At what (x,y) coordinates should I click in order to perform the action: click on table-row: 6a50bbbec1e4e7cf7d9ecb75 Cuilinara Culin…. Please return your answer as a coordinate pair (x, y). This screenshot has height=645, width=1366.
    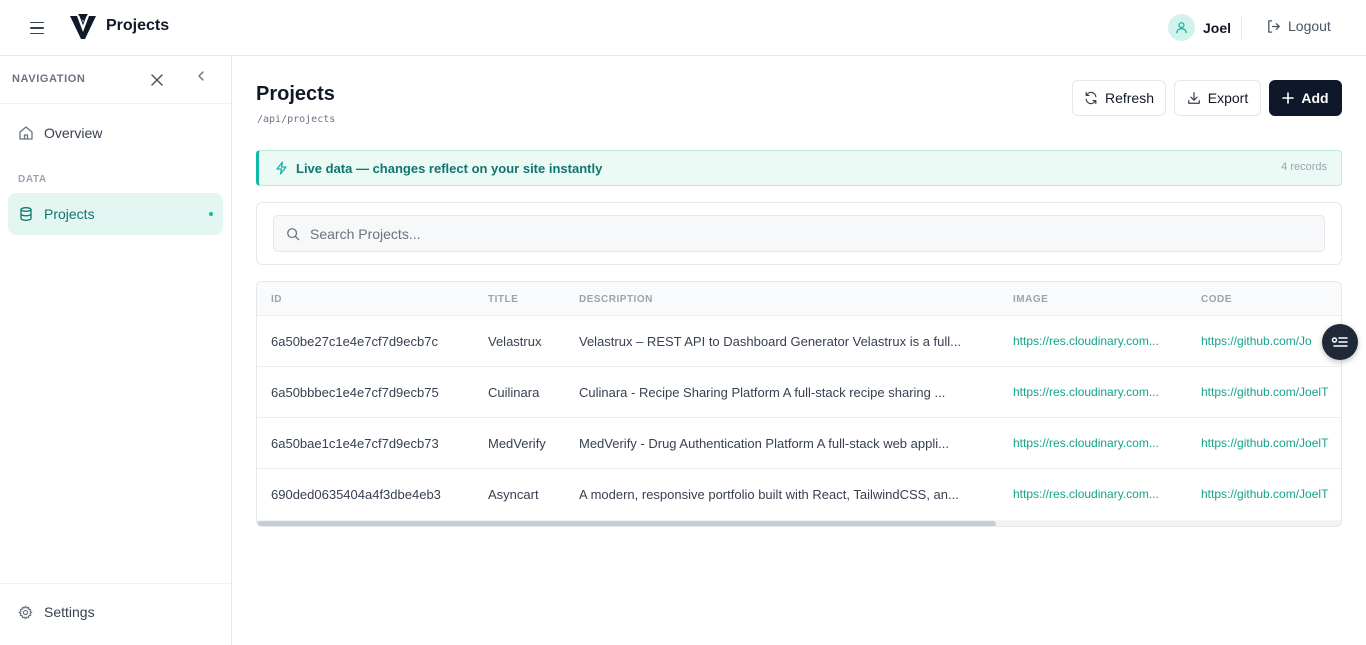
    Looking at the image, I should click on (799, 392).